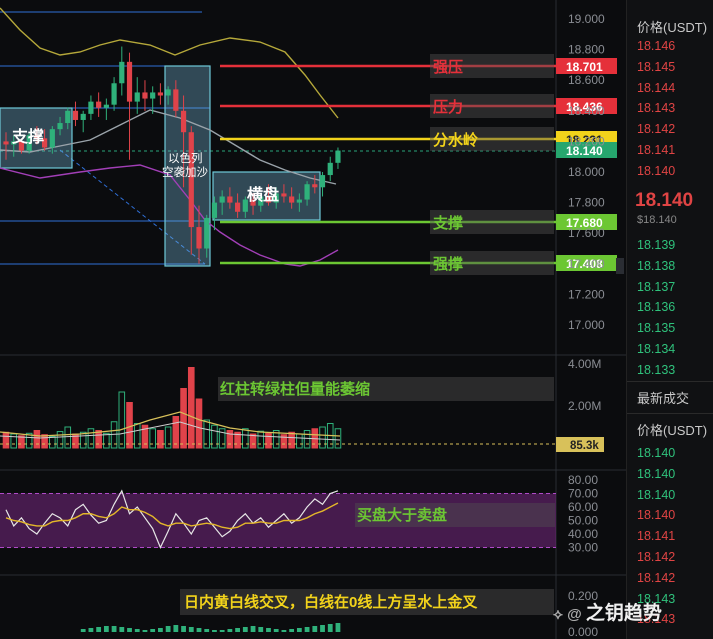 The image size is (713, 639). What do you see at coordinates (663, 397) in the screenshot?
I see `trades-tab: 最新成交` at bounding box center [663, 397].